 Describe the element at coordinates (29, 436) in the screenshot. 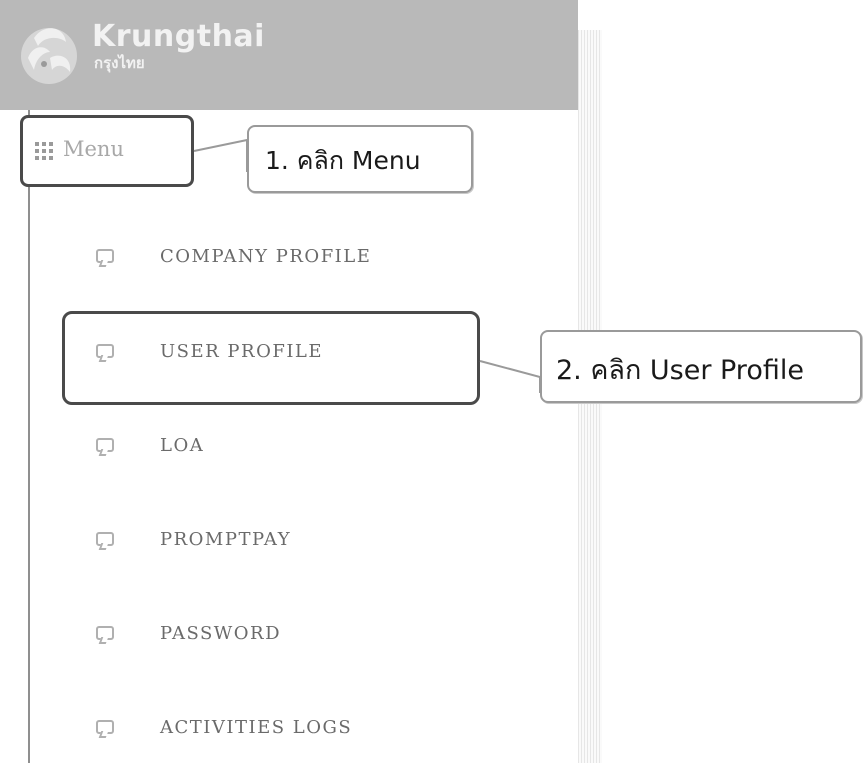

I see `sidebar-divider` at that location.